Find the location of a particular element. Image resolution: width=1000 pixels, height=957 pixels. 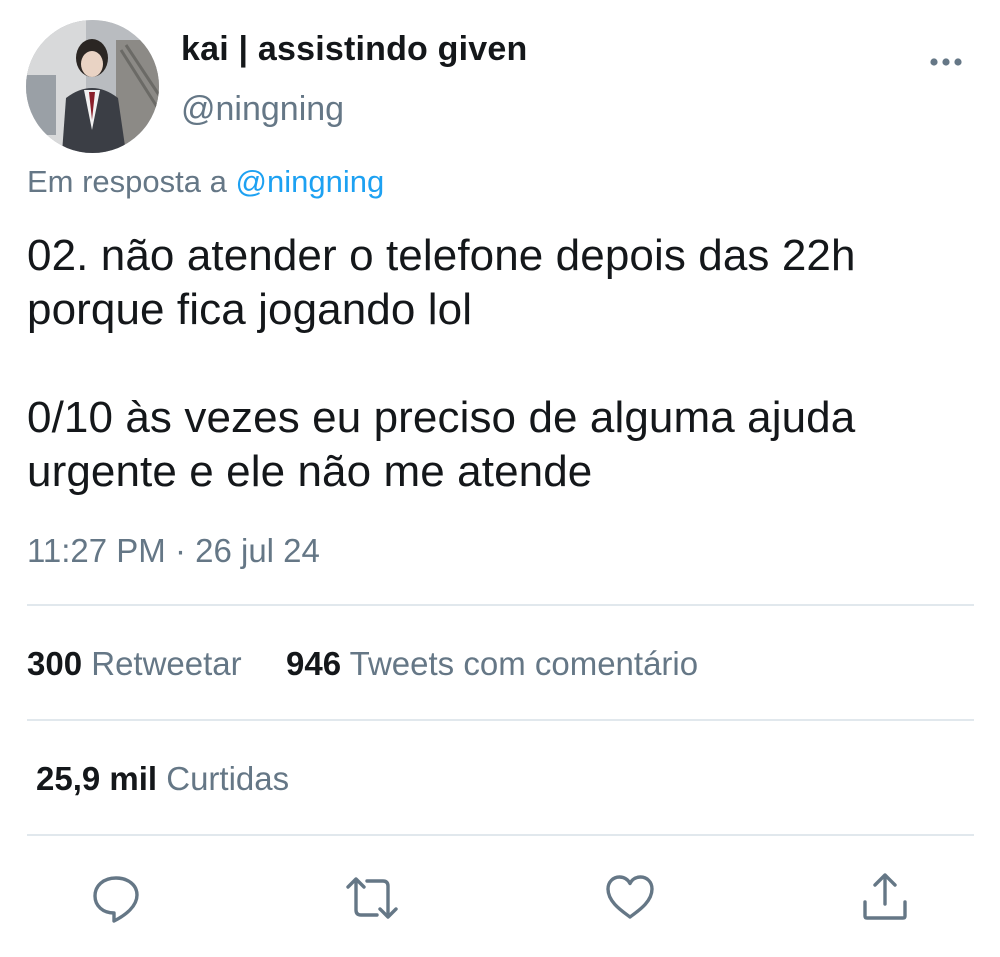

retweets-count: 300 is located at coordinates (55, 663).